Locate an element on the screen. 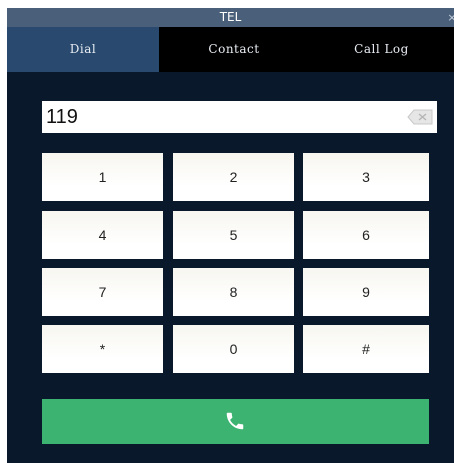  backspace-icon is located at coordinates (420, 117).